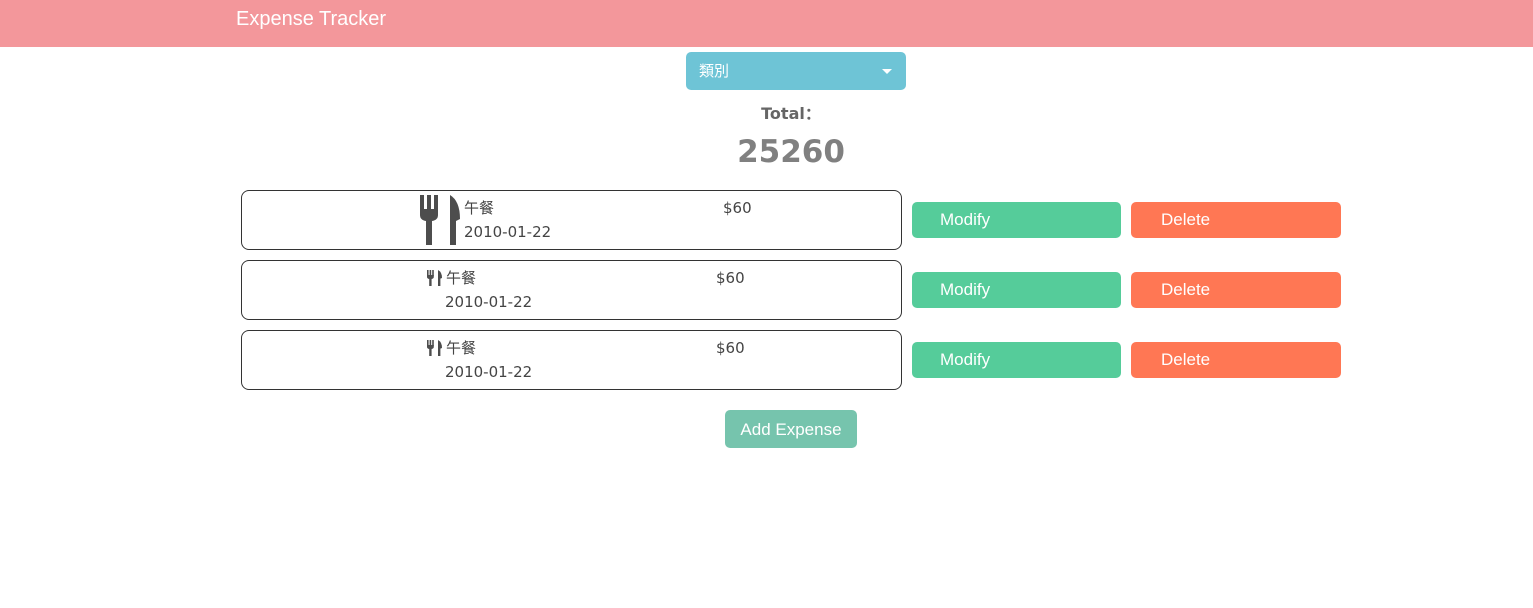  Describe the element at coordinates (766, 23) in the screenshot. I see `top-navbar: Expense Tracker` at that location.